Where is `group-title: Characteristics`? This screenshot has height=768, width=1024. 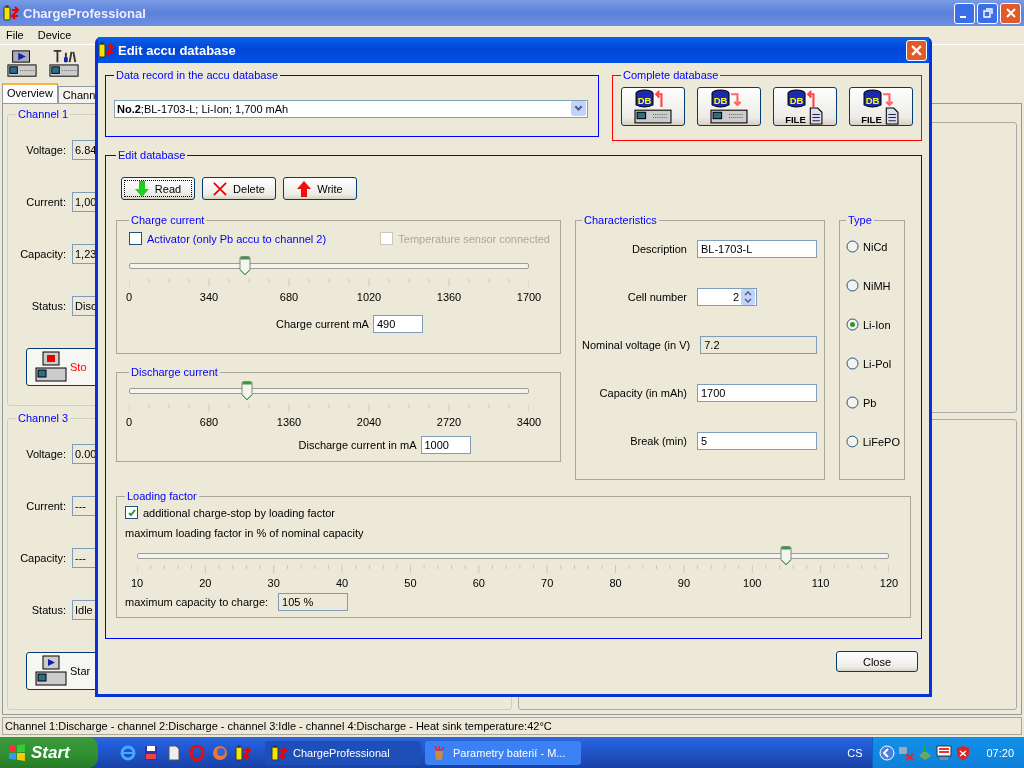
group-title: Characteristics is located at coordinates (620, 220).